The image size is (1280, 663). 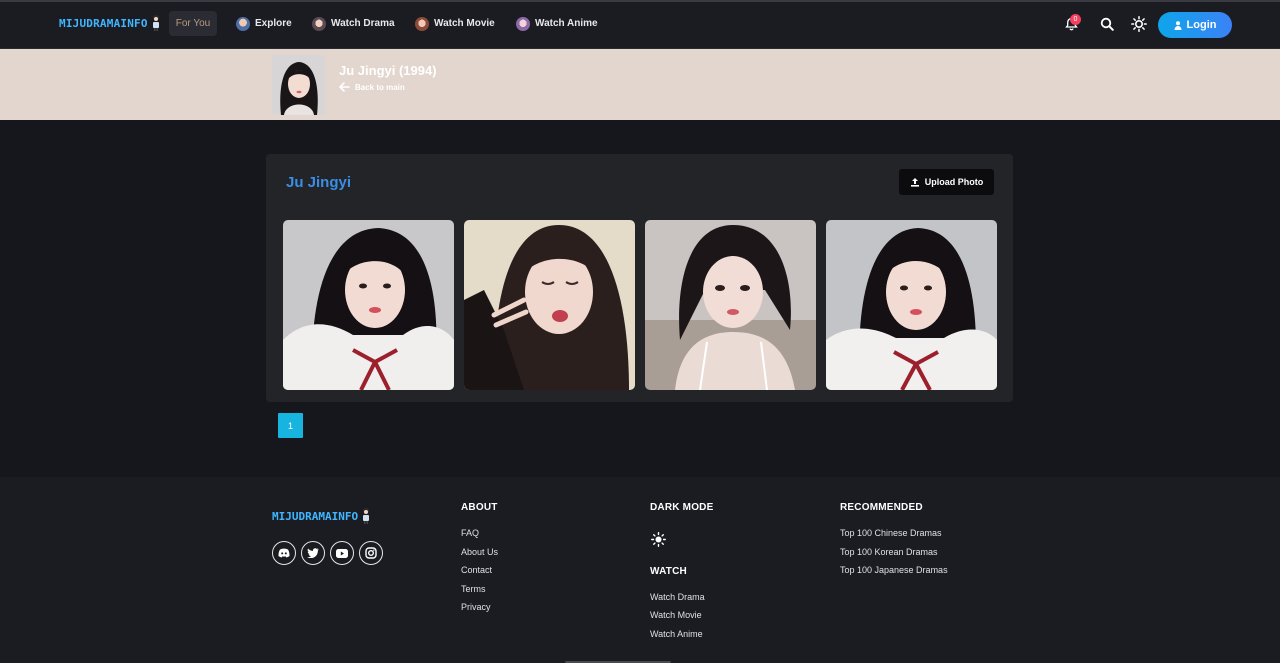 I want to click on back-to-main-link: Back to main, so click(x=372, y=87).